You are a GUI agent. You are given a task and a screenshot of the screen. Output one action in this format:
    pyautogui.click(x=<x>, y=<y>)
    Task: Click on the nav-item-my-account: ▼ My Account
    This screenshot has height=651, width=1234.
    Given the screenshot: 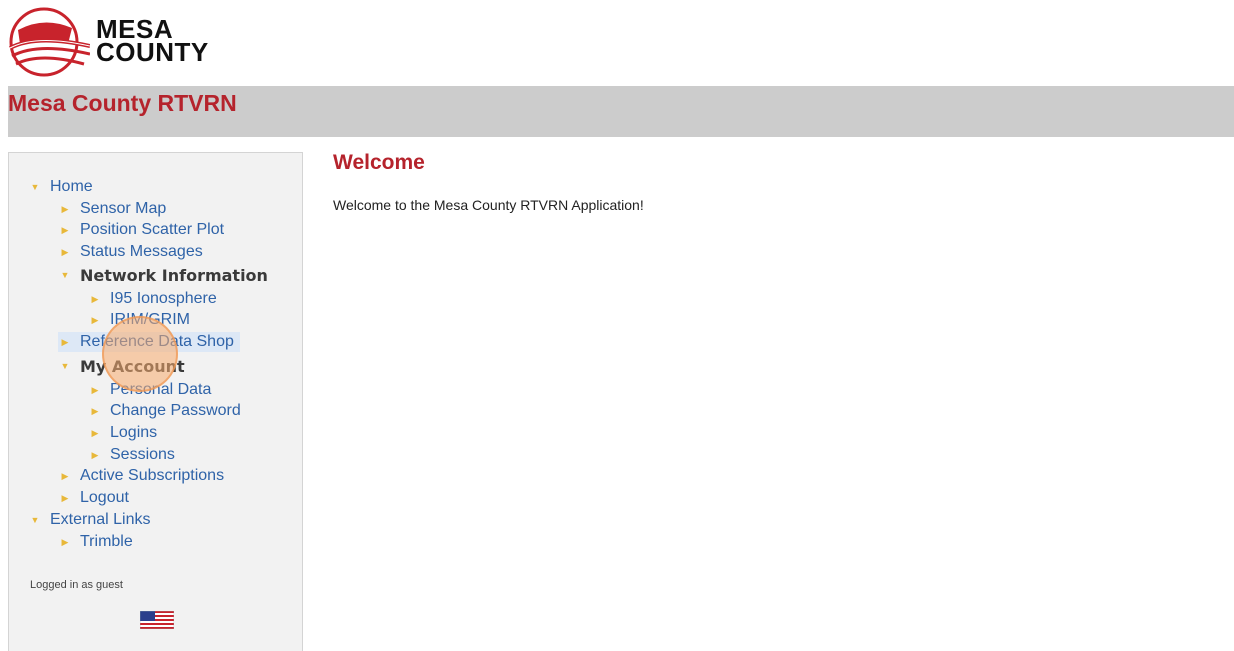 What is the action you would take?
    pyautogui.click(x=121, y=366)
    